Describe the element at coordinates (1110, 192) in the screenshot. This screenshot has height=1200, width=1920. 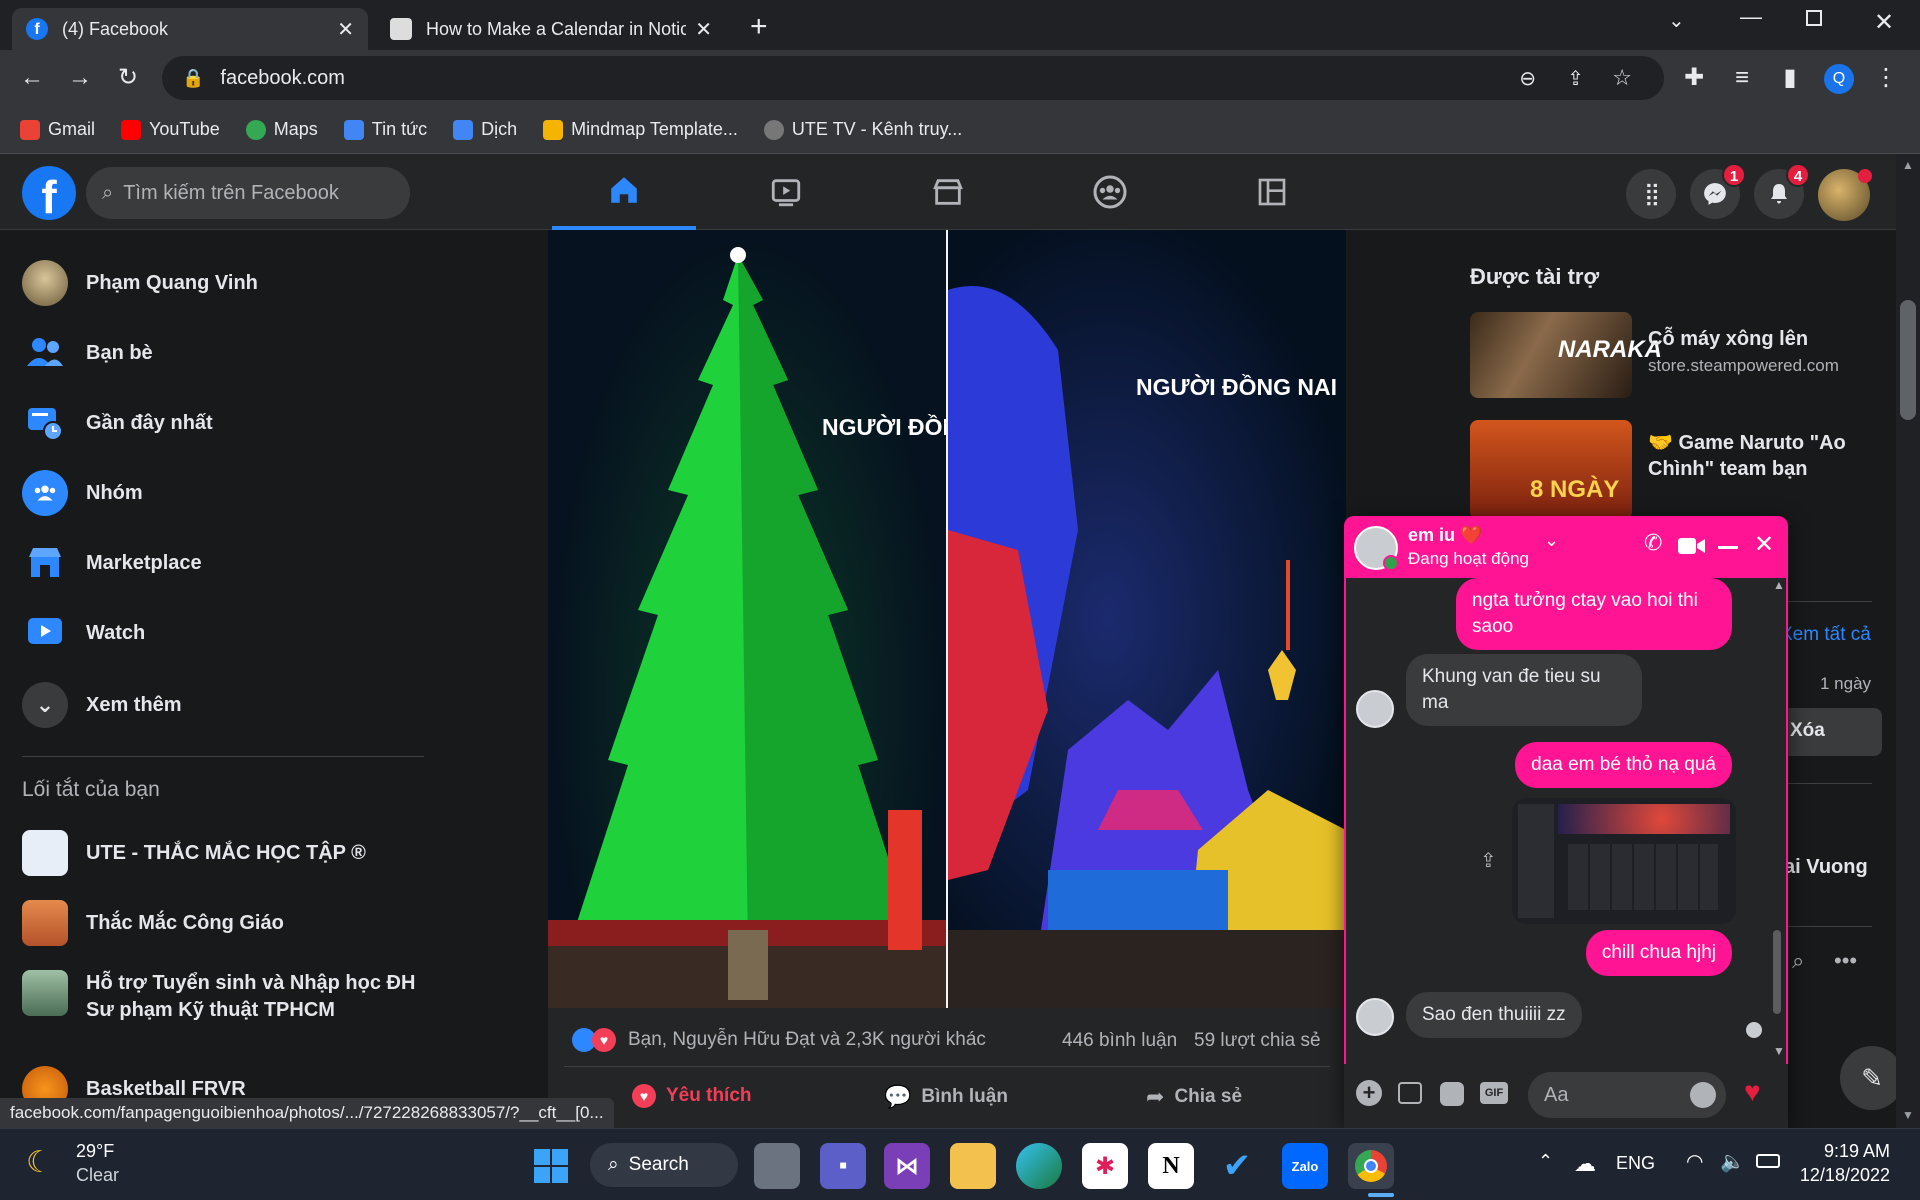
I see `nav-groups-tab` at that location.